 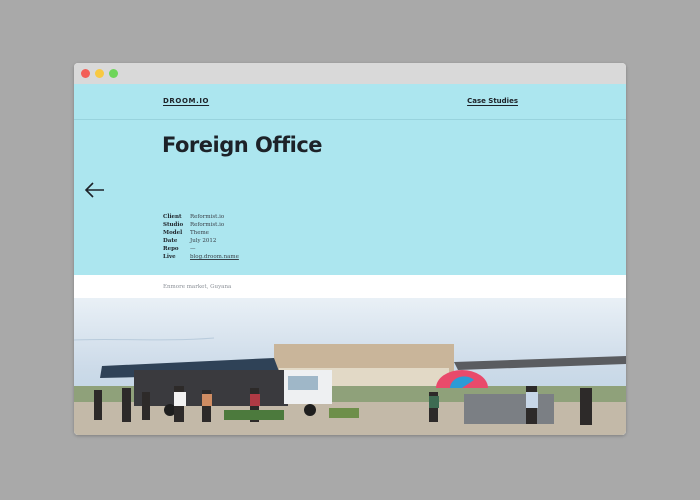 What do you see at coordinates (173, 225) in the screenshot?
I see `meta-key: Studio` at bounding box center [173, 225].